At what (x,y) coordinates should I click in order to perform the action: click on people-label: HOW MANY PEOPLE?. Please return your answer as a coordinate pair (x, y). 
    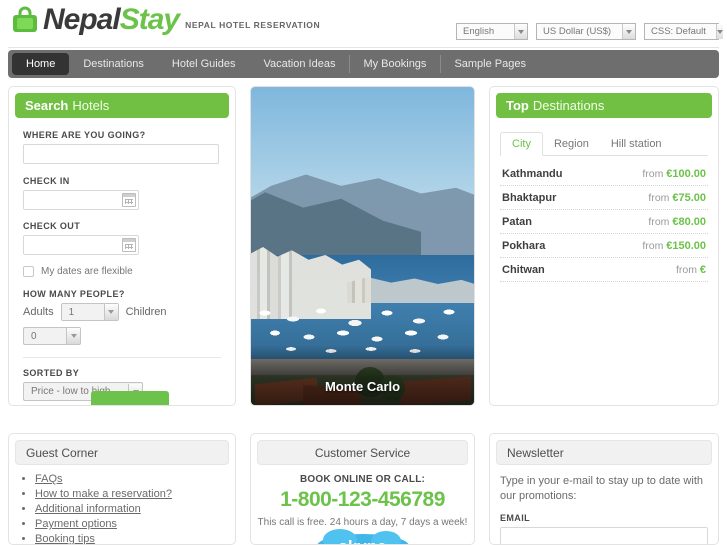
    Looking at the image, I should click on (74, 294).